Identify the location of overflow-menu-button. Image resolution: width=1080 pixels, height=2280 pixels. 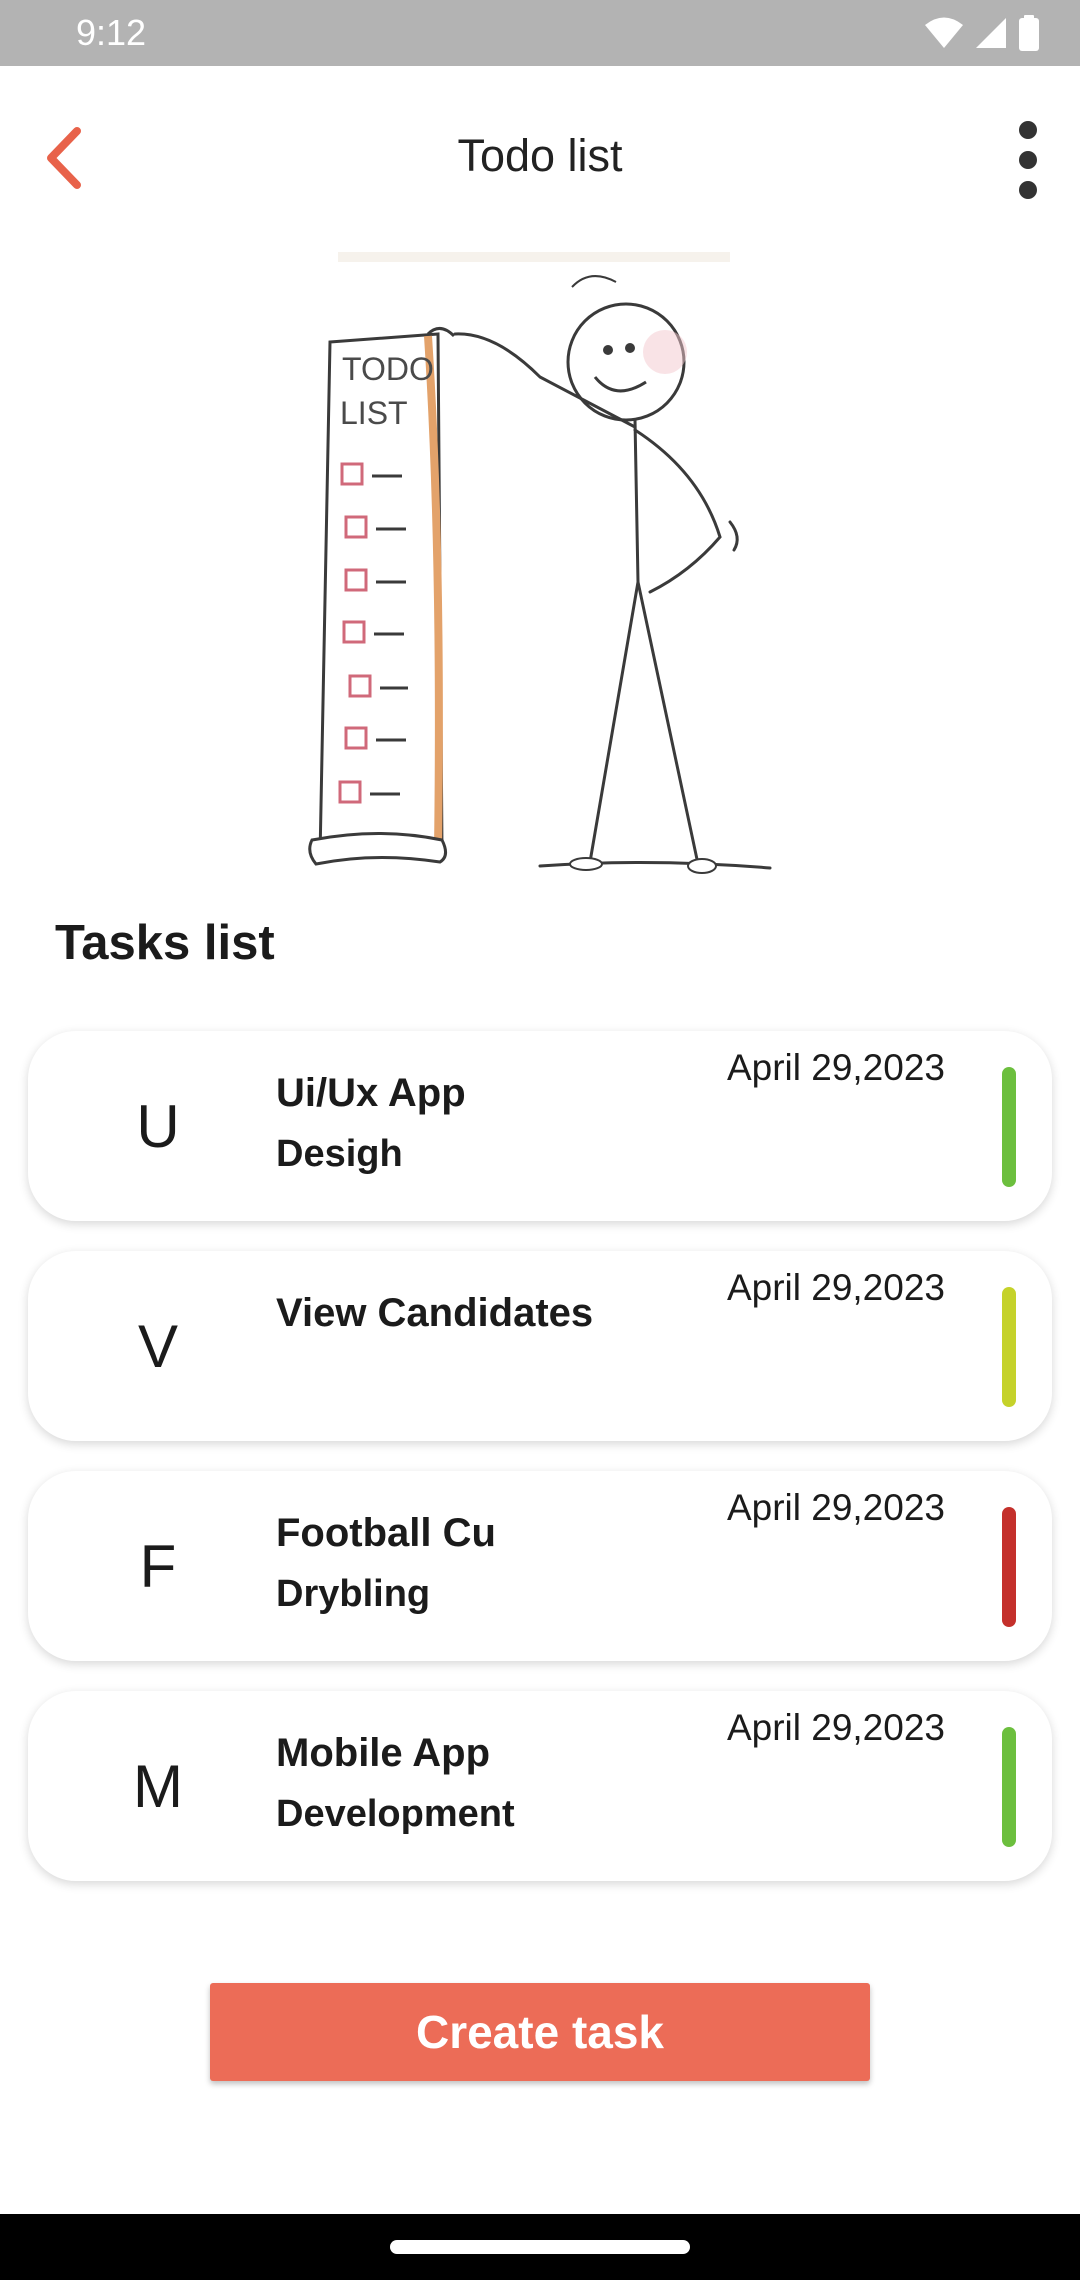
(1028, 160).